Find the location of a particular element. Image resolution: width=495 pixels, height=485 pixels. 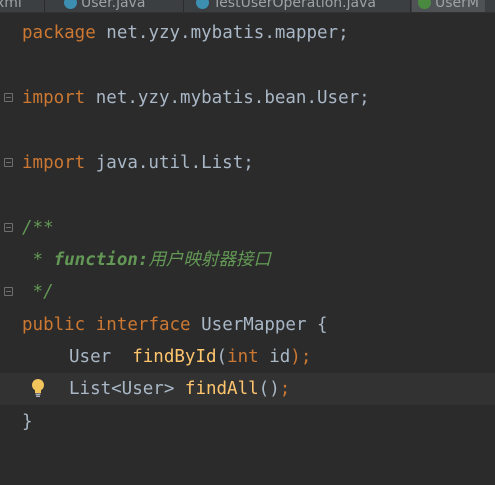

import-path: java.util.List; is located at coordinates (169, 163).